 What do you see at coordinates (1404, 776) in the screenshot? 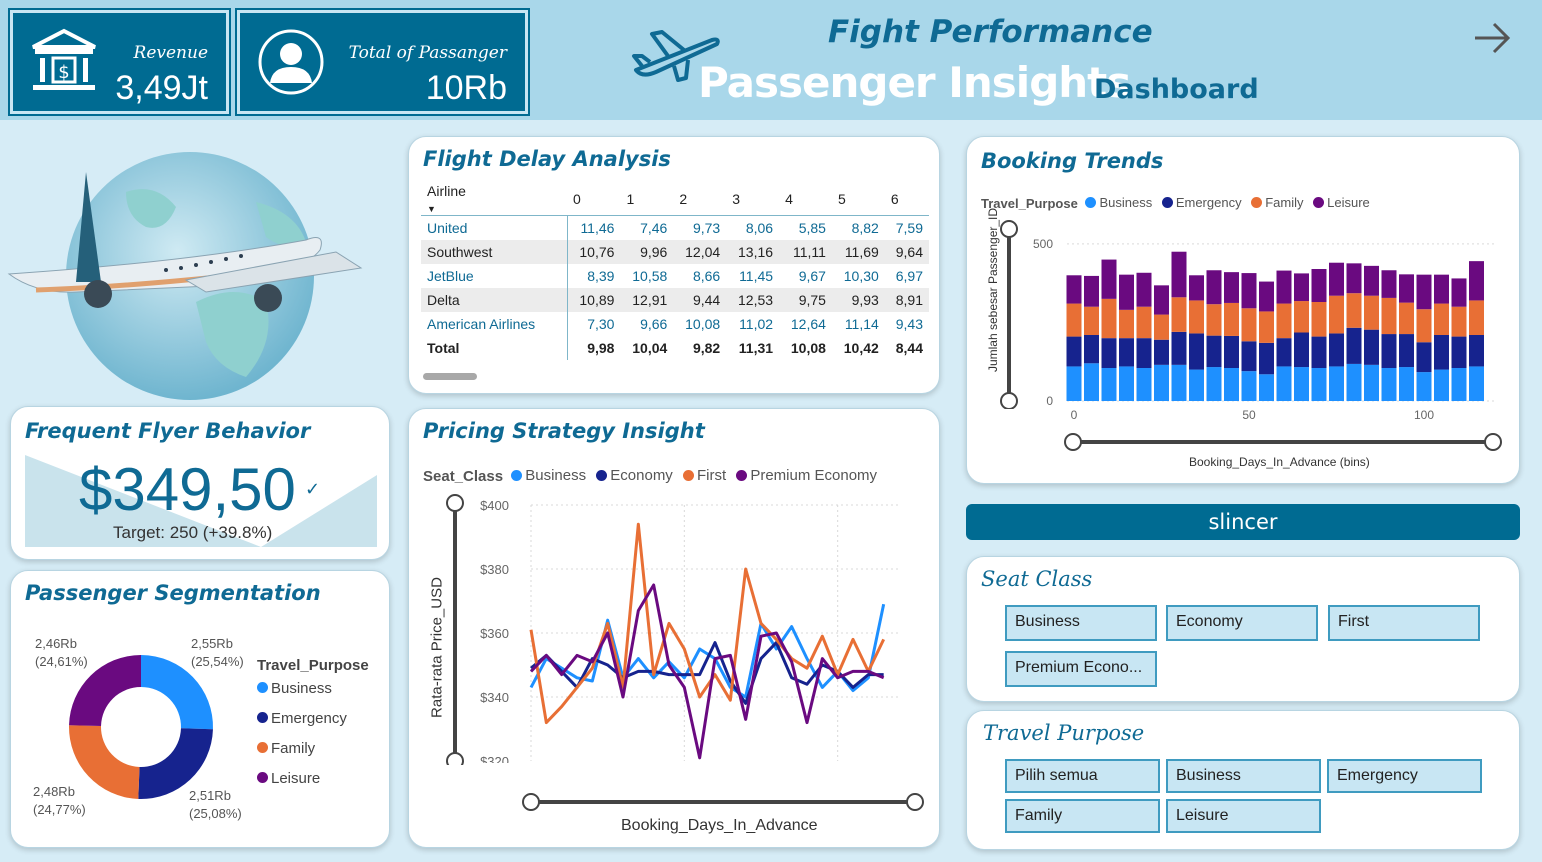
I see `travel-purpose-option-emergency: Emergency` at bounding box center [1404, 776].